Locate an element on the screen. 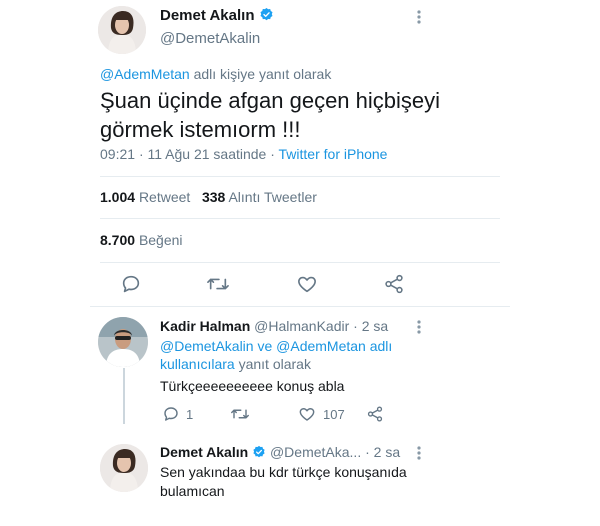 This screenshot has width=600, height=526. quotes-label: Alıntı Tweetler is located at coordinates (272, 197).